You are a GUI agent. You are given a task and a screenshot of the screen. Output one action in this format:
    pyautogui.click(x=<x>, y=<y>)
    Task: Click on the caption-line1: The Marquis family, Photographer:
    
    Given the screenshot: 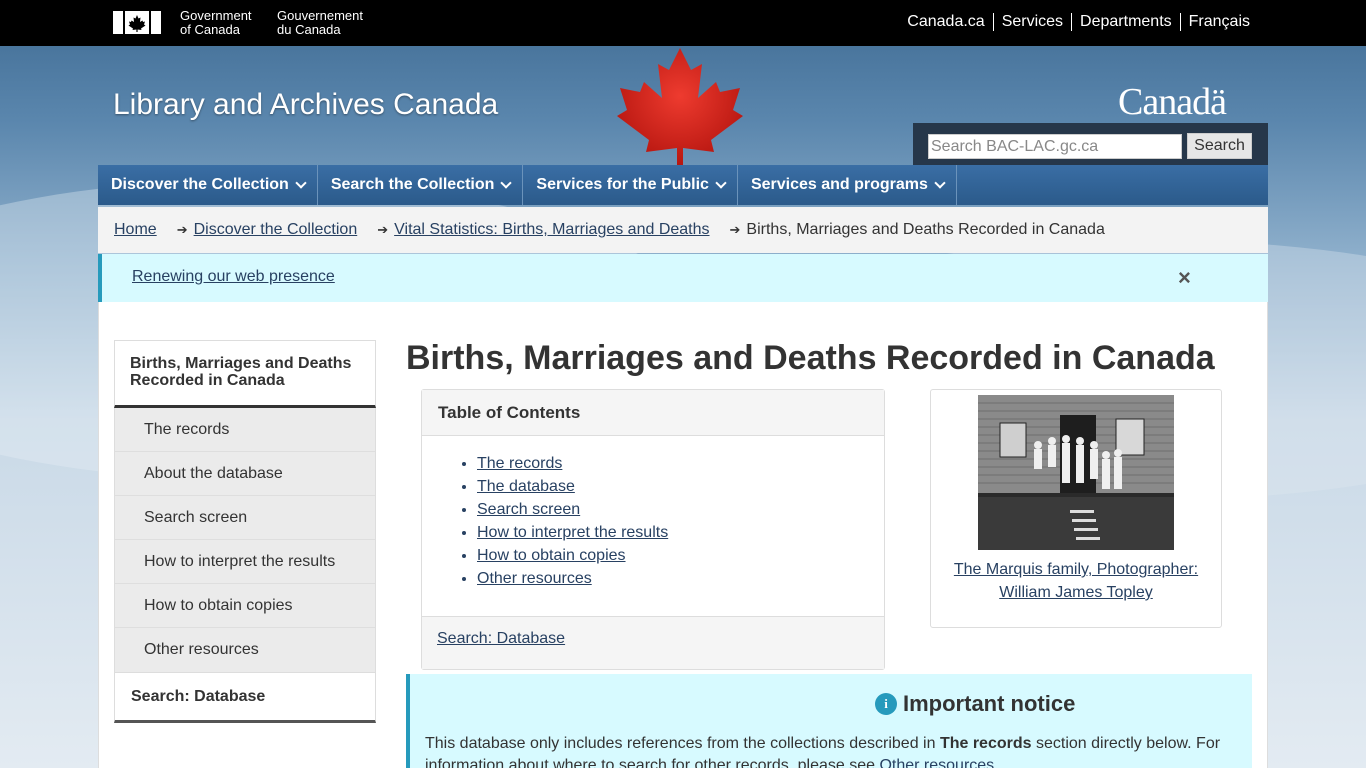 What is the action you would take?
    pyautogui.click(x=1076, y=569)
    